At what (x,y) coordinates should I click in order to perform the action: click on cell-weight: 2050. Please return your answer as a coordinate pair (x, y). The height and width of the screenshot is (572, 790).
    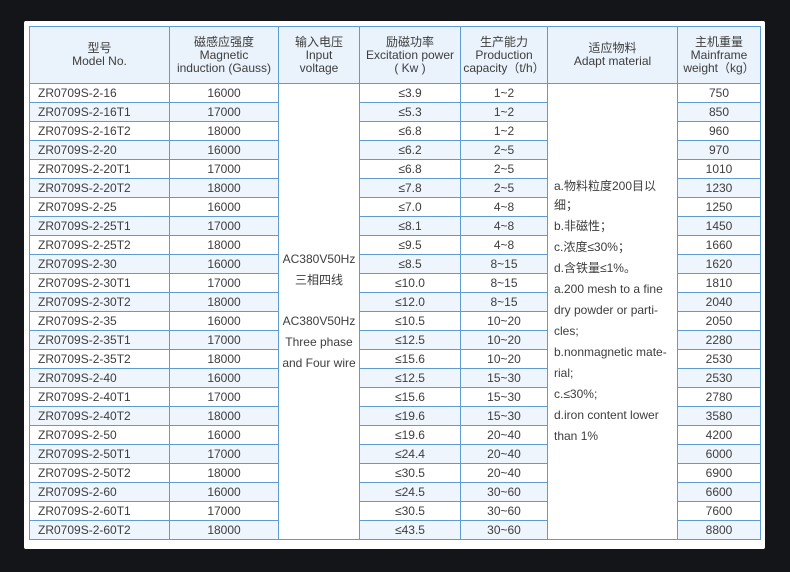
    Looking at the image, I should click on (719, 321).